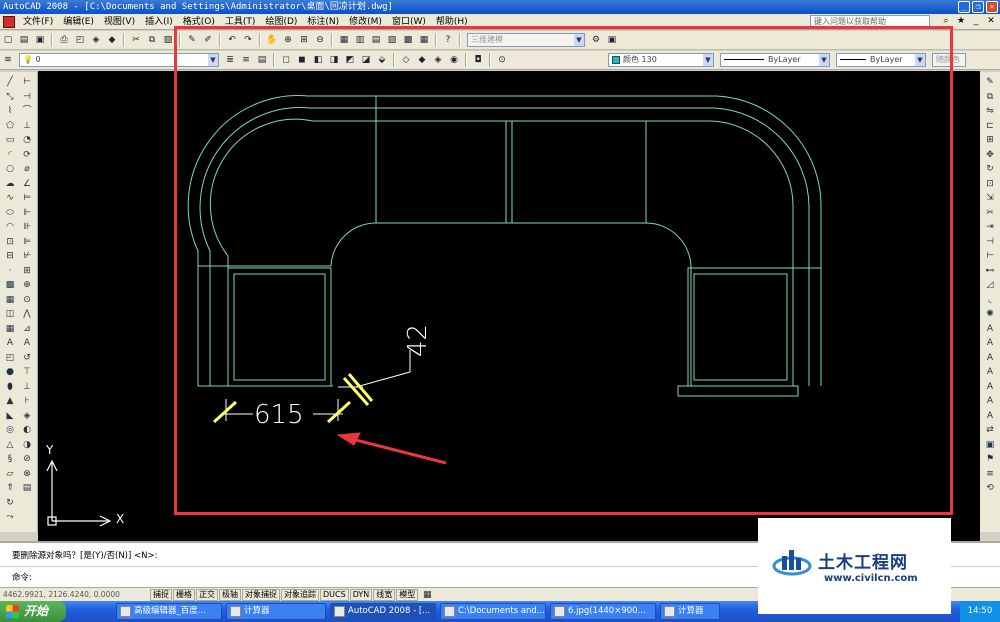  I want to click on toggle-snap: 捕捉, so click(161, 594).